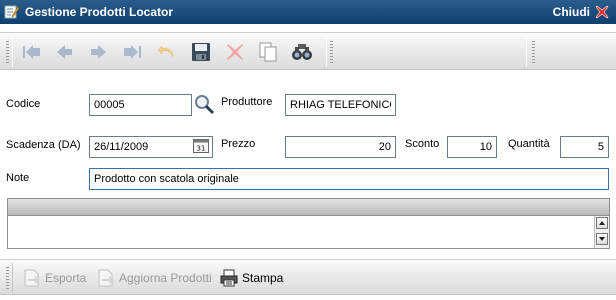  I want to click on next-record-button, so click(99, 52).